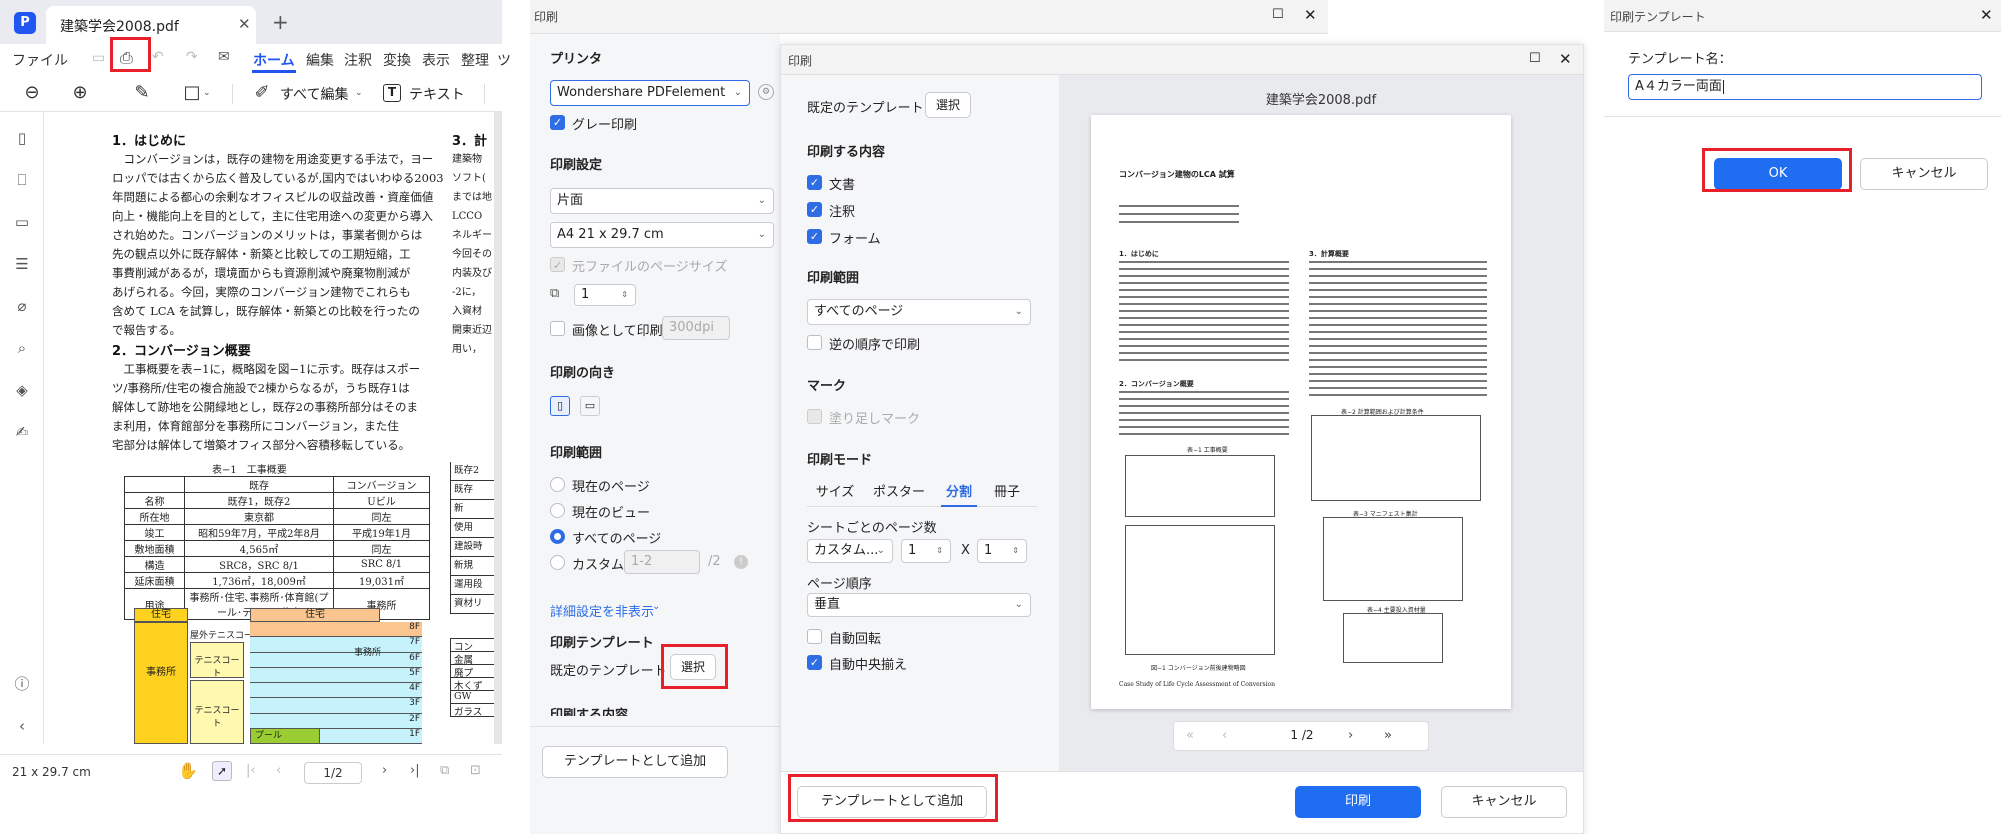 Image resolution: width=2001 pixels, height=834 pixels. What do you see at coordinates (280, 22) in the screenshot?
I see `new-tab-icon: +` at bounding box center [280, 22].